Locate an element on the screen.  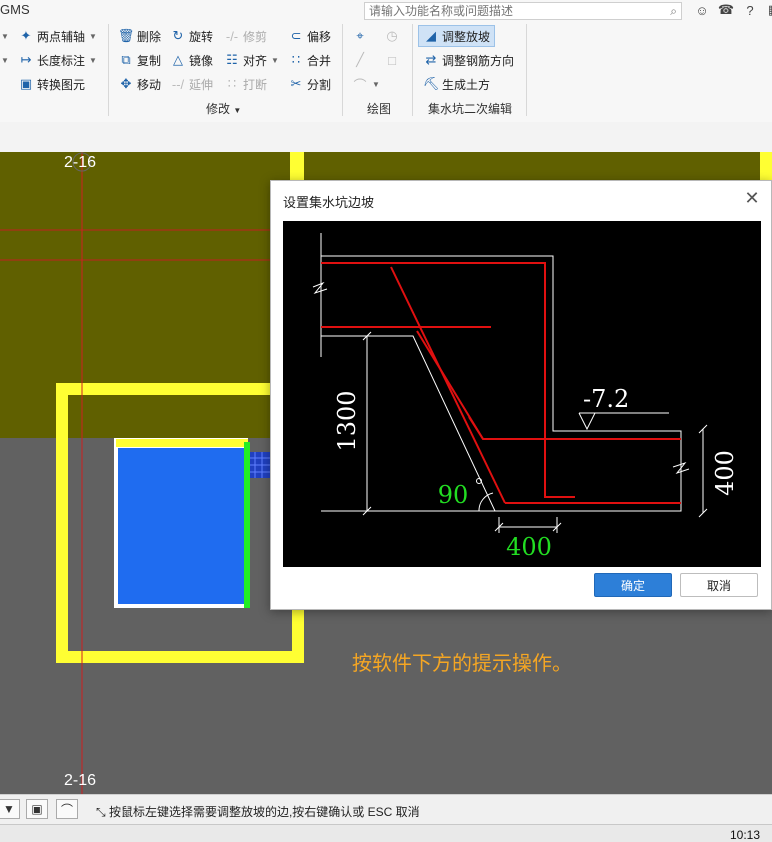
status-hint-text: 按鼠标左键选择需要调整放坡的边,按右键确认或 ESC 取消 is located at coordinates (264, 812).